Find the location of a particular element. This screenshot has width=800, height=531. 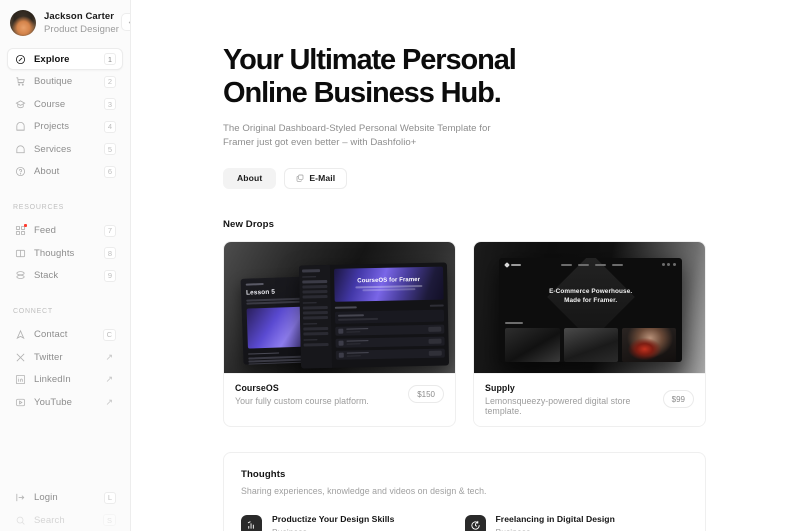

sidebar-item-search: Search S is located at coordinates (65, 520).